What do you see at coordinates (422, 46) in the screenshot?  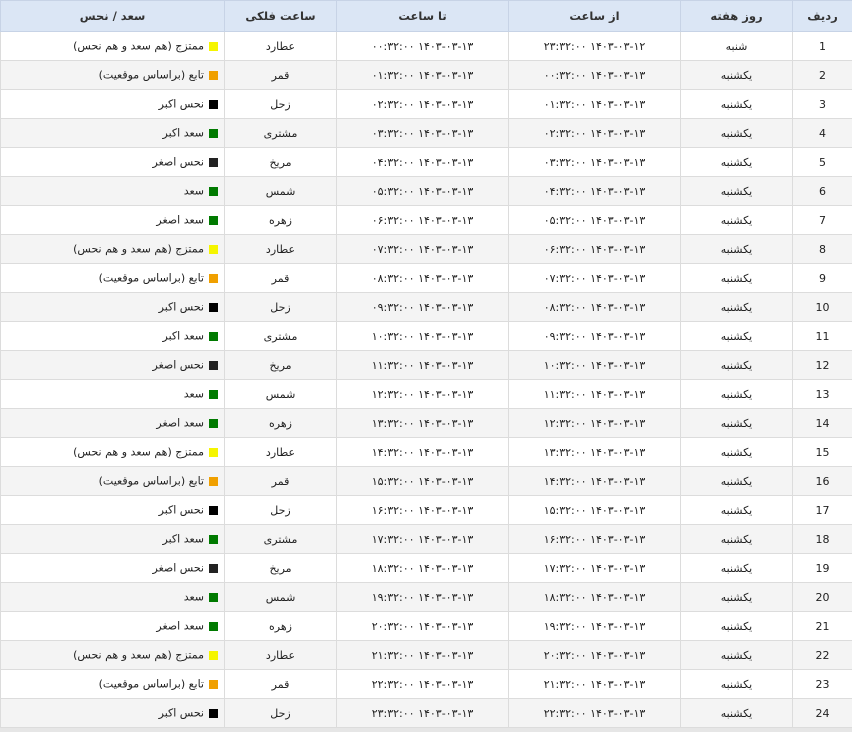 I see `to-time-cell: ۱۴۰۳-۰۳-۱۳ ۰۰:۳۲:۰۰` at bounding box center [422, 46].